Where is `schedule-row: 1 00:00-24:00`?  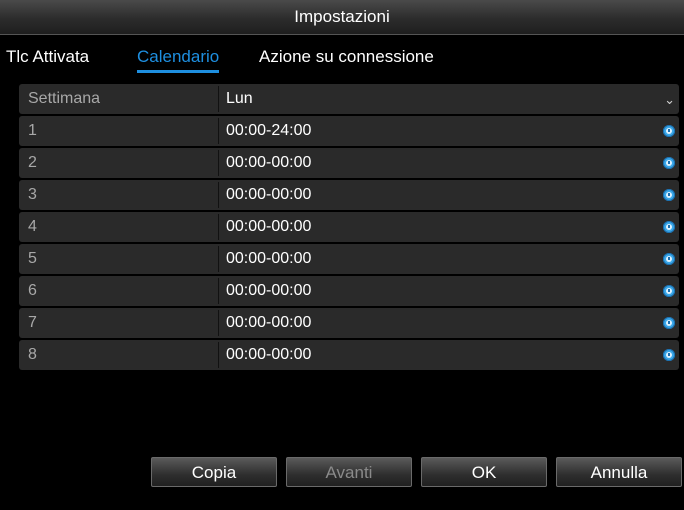
schedule-row: 1 00:00-24:00 is located at coordinates (349, 131).